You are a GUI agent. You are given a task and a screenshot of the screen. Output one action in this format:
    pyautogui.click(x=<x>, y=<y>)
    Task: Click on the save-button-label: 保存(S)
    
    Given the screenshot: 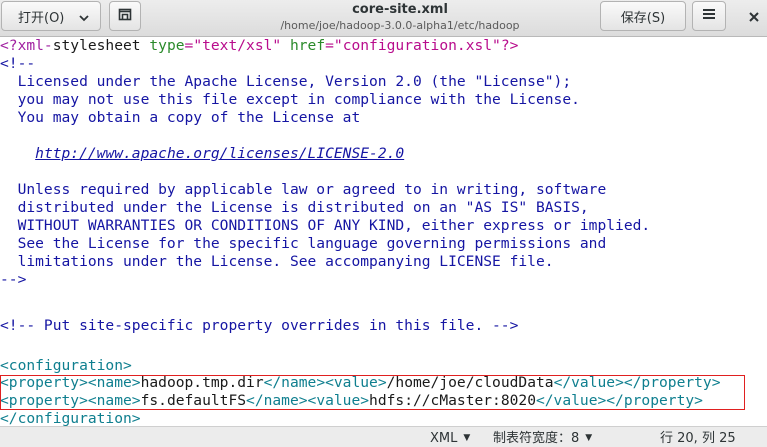 What is the action you would take?
    pyautogui.click(x=643, y=18)
    